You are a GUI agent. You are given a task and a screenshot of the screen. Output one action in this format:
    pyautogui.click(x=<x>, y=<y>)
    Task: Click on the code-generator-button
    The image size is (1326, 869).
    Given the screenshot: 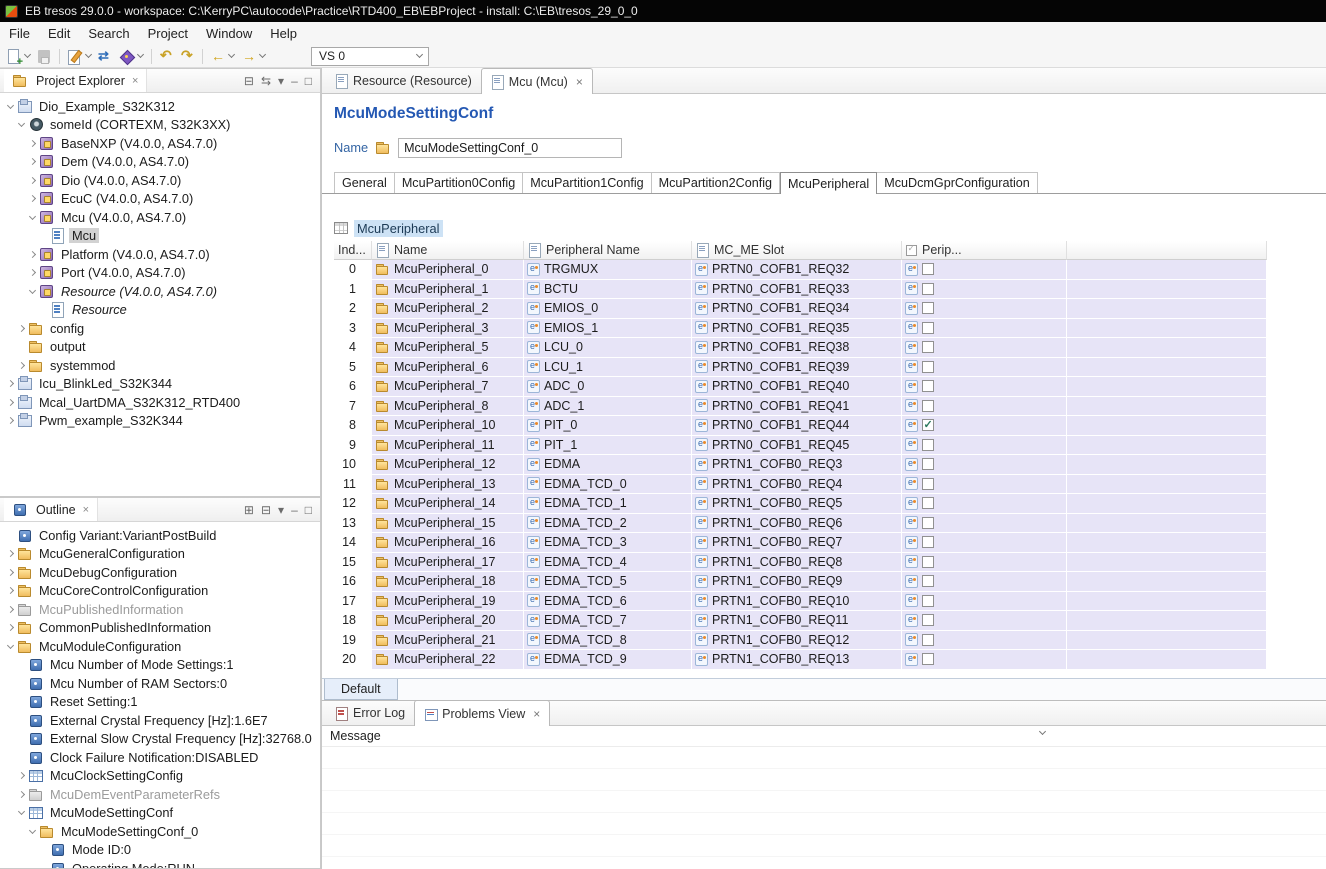 What is the action you would take?
    pyautogui.click(x=131, y=56)
    